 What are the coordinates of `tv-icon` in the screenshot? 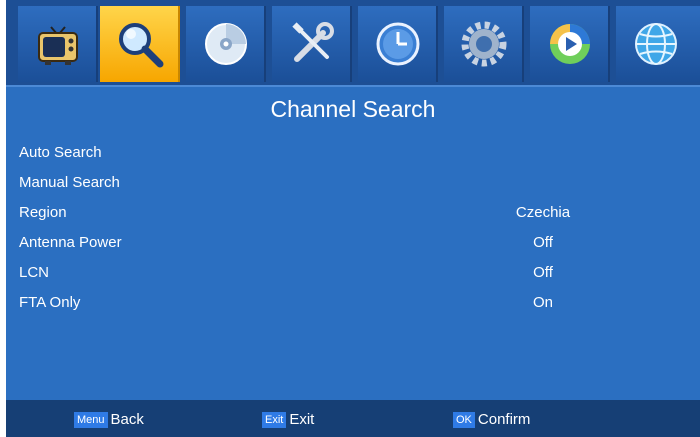 It's located at (58, 45).